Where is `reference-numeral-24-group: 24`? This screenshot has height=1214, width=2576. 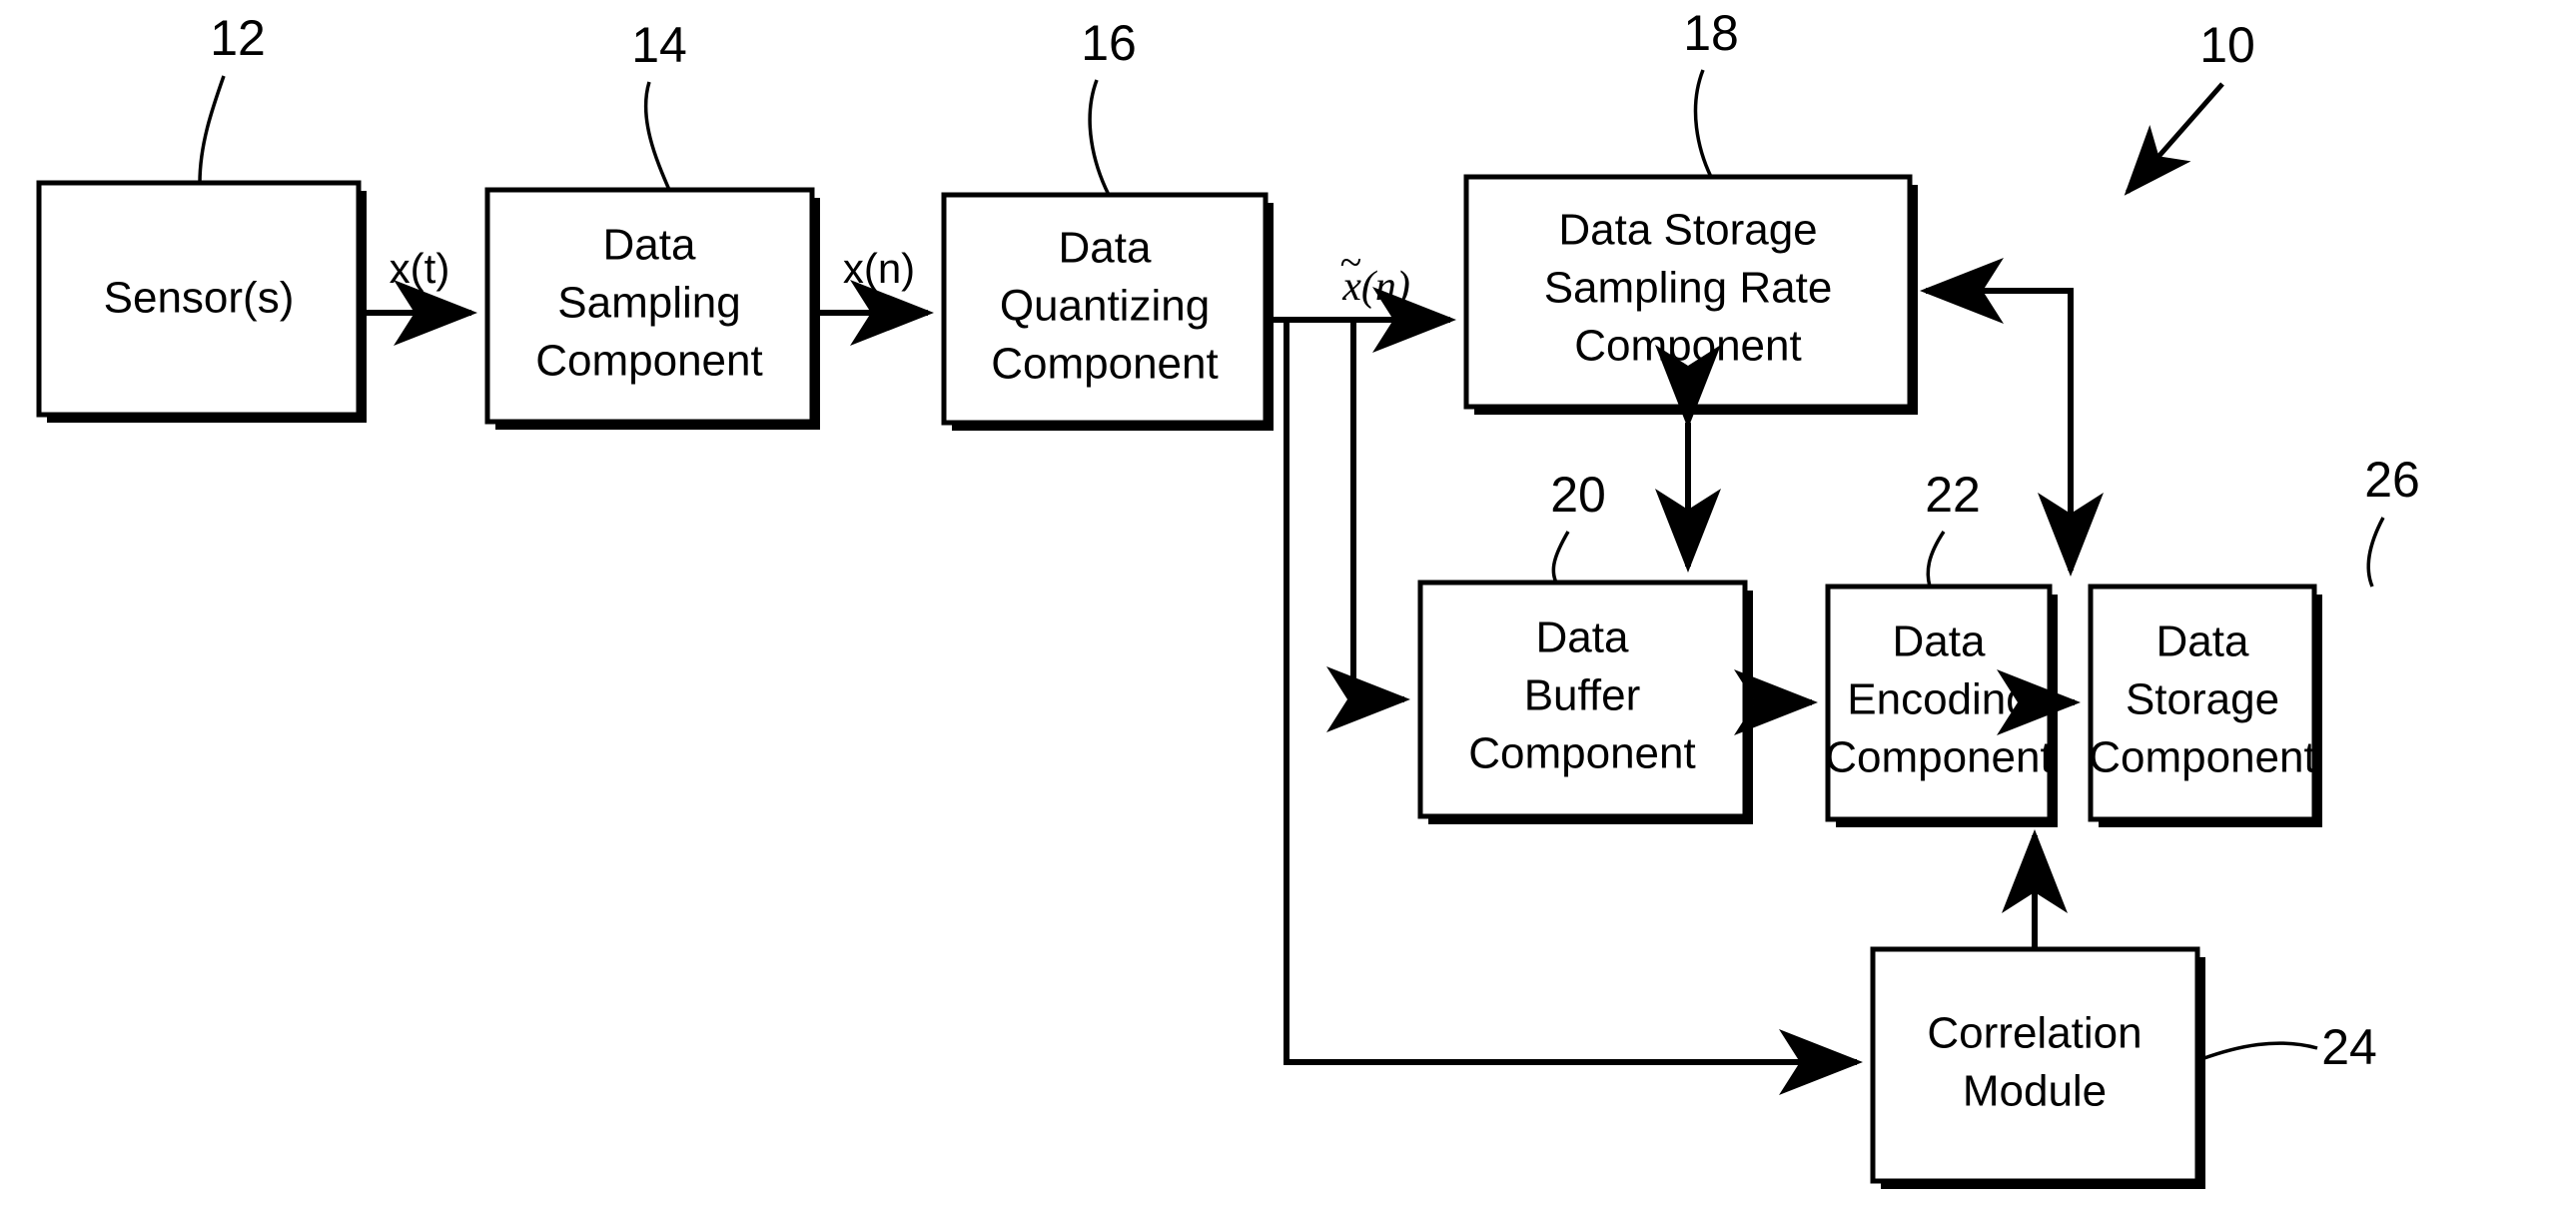
reference-numeral-24-group: 24 is located at coordinates (2289, 1047).